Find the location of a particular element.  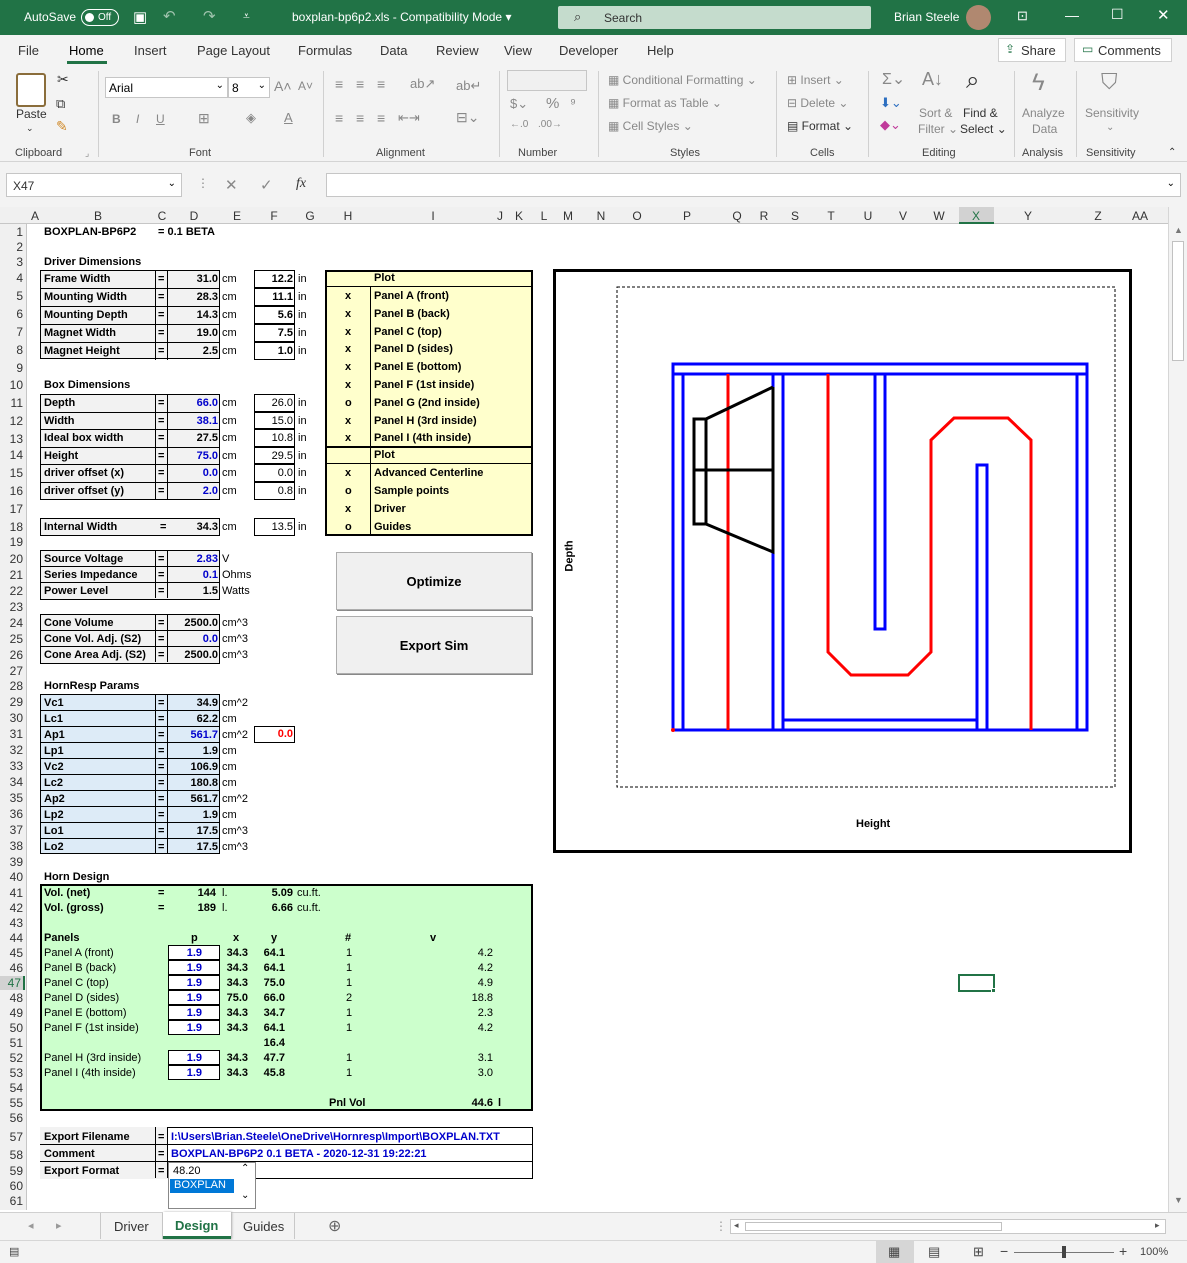

dropdown-option-selected: BOXPLAN is located at coordinates (202, 1186).